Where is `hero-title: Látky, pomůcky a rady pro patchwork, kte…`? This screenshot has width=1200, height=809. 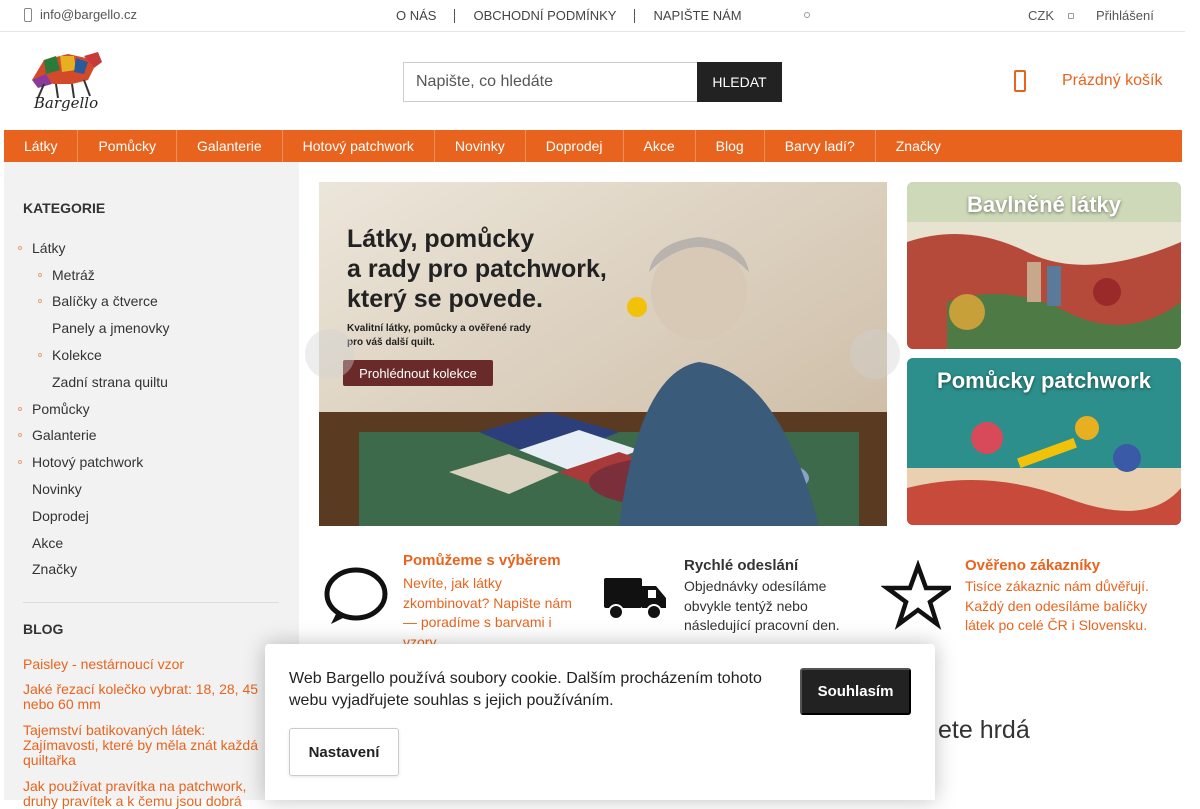 hero-title: Látky, pomůcky a rady pro patchwork, kte… is located at coordinates (477, 269).